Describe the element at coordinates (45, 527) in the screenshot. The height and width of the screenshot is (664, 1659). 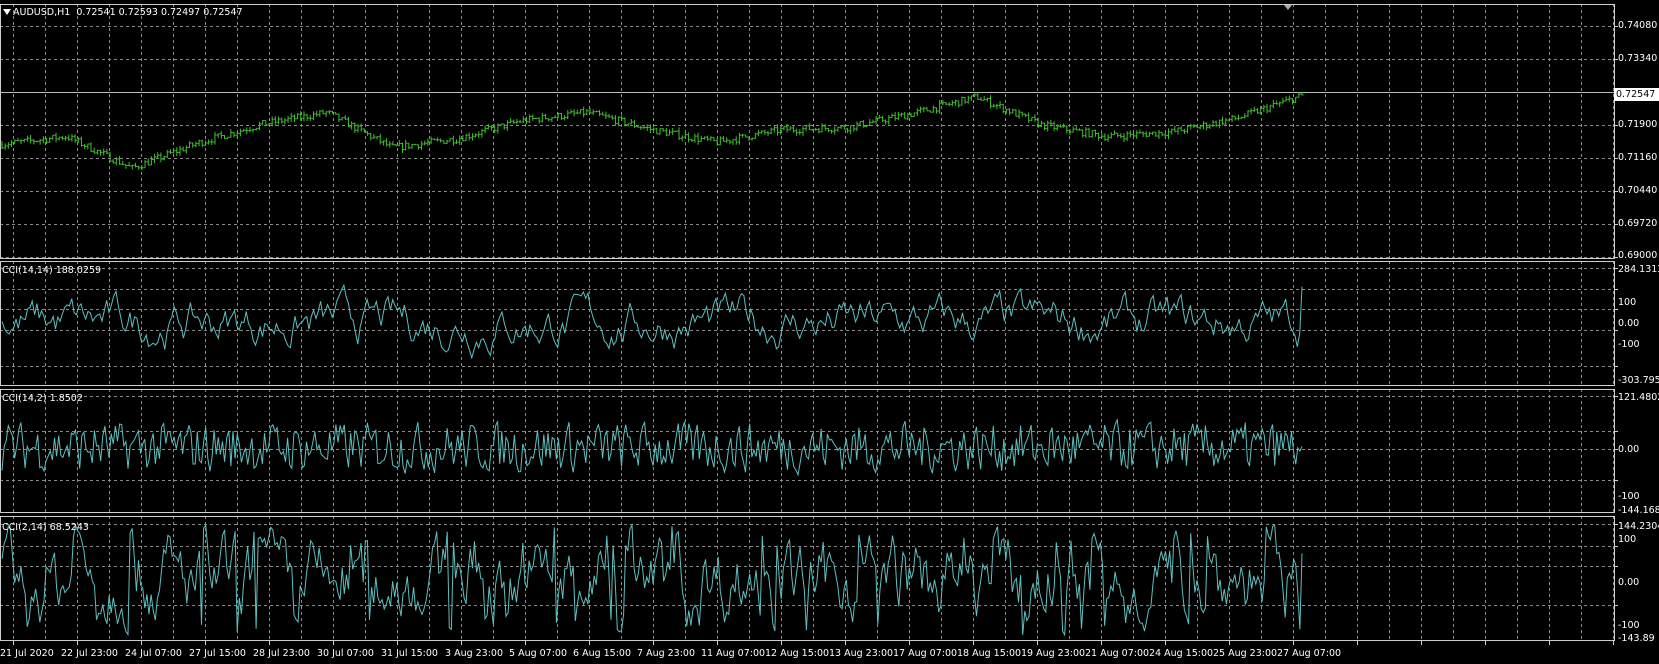
I see `cci3-title: CCI(2,14) 68.5243` at that location.